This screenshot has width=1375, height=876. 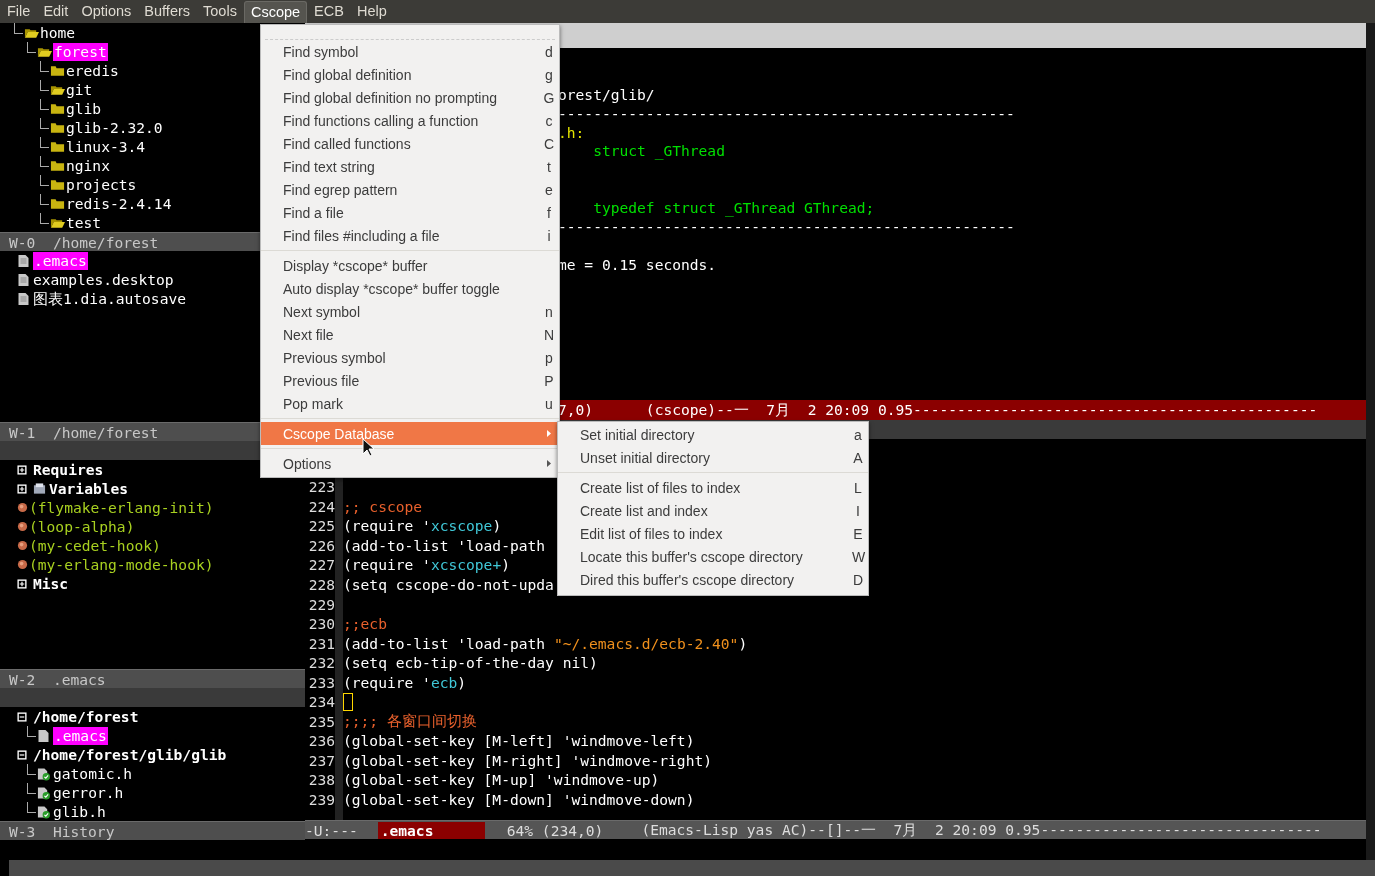 What do you see at coordinates (410, 403) in the screenshot?
I see `menu-item: Pop mark u` at bounding box center [410, 403].